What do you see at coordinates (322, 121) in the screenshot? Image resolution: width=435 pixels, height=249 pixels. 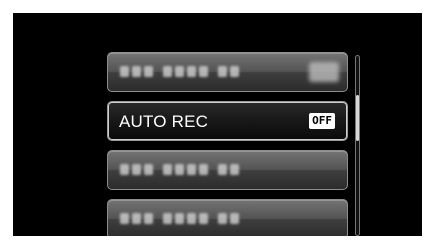 I see `value-badge: OFF` at bounding box center [322, 121].